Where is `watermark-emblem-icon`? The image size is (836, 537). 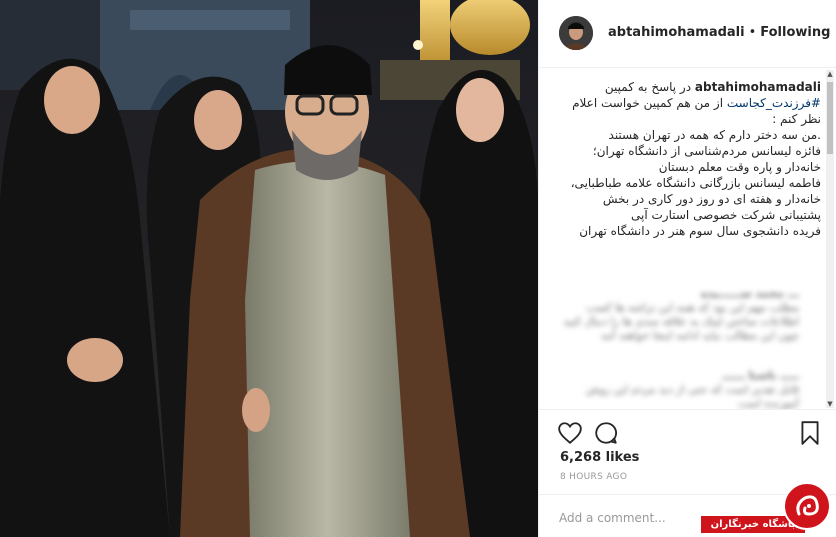 watermark-emblem-icon is located at coordinates (807, 506).